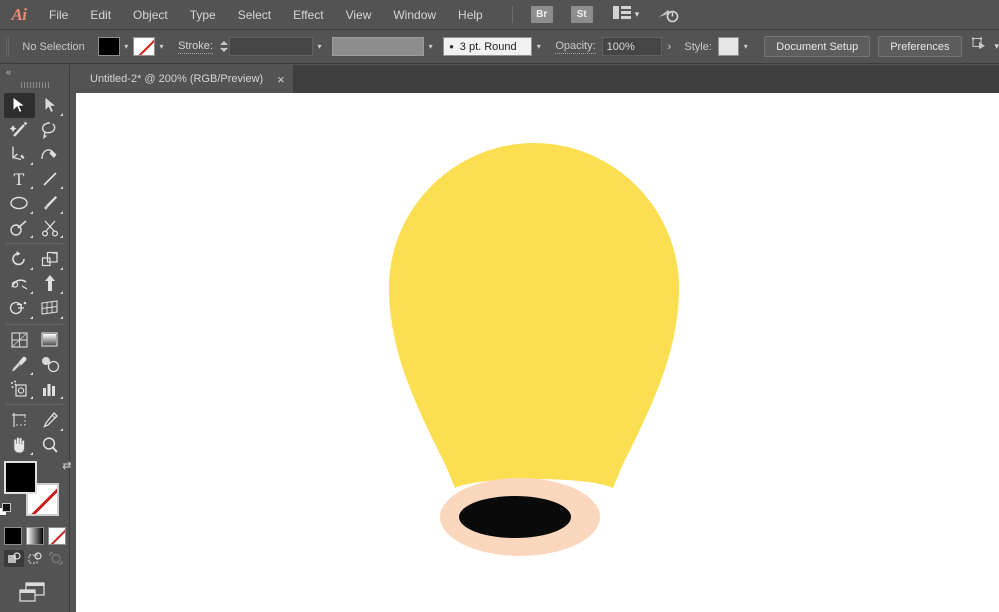 Image resolution: width=999 pixels, height=612 pixels. Describe the element at coordinates (50, 308) in the screenshot. I see `tool-perspective-grid` at that location.